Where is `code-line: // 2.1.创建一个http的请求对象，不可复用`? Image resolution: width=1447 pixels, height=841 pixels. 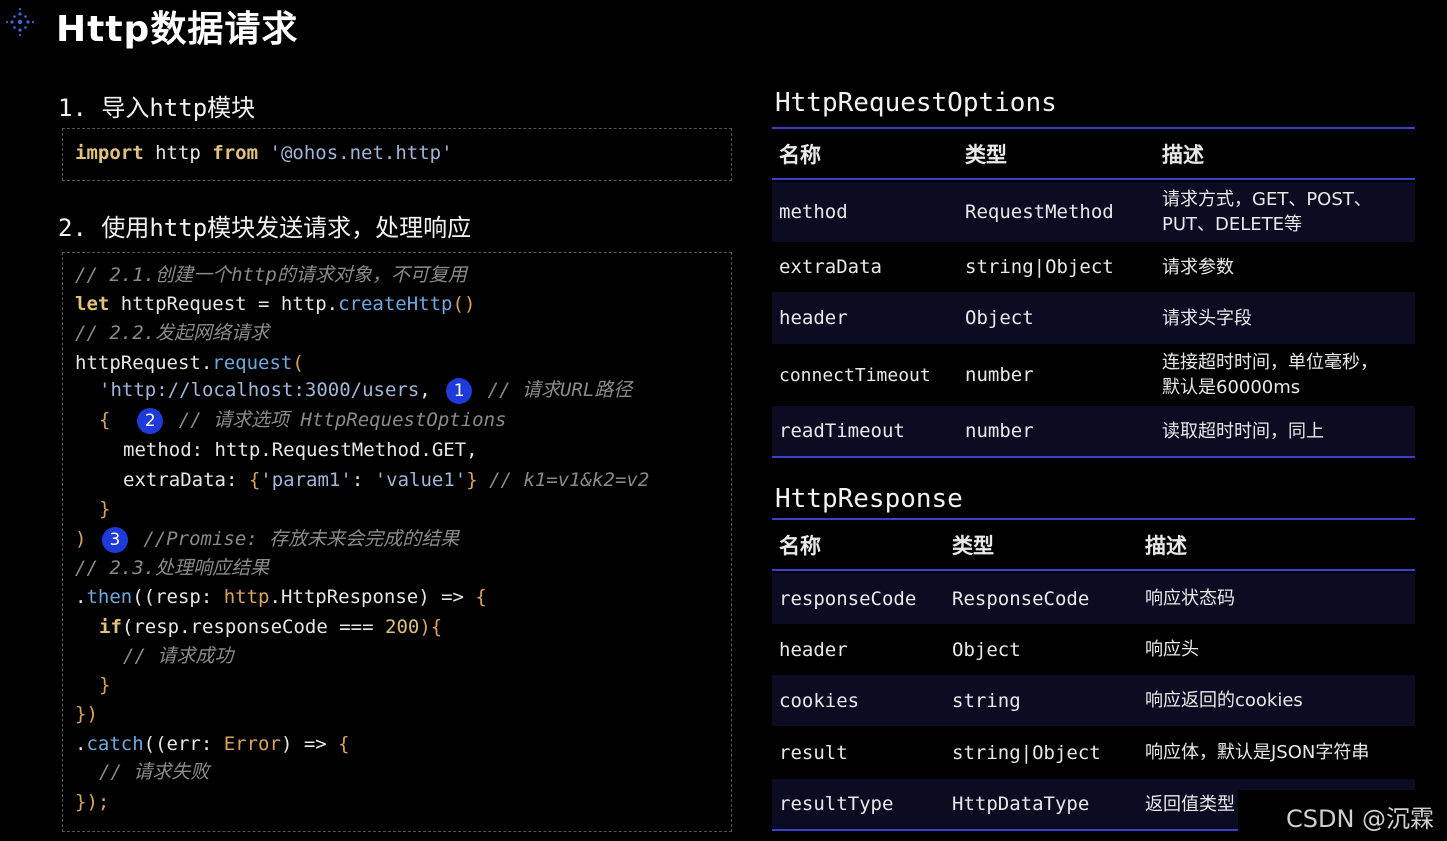 code-line: // 2.1.创建一个http的请求对象，不可复用 is located at coordinates (271, 275).